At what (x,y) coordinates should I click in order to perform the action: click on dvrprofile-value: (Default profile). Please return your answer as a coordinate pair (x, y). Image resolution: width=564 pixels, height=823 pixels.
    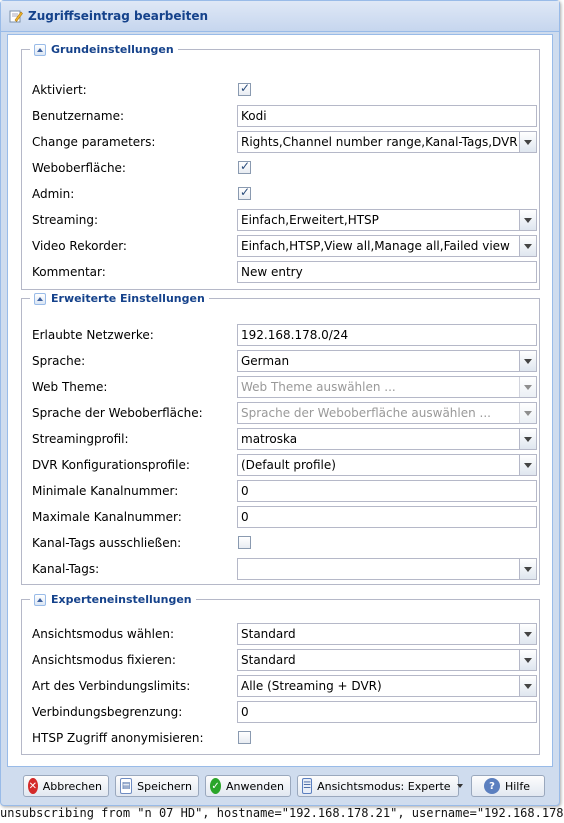
    Looking at the image, I should click on (288, 465).